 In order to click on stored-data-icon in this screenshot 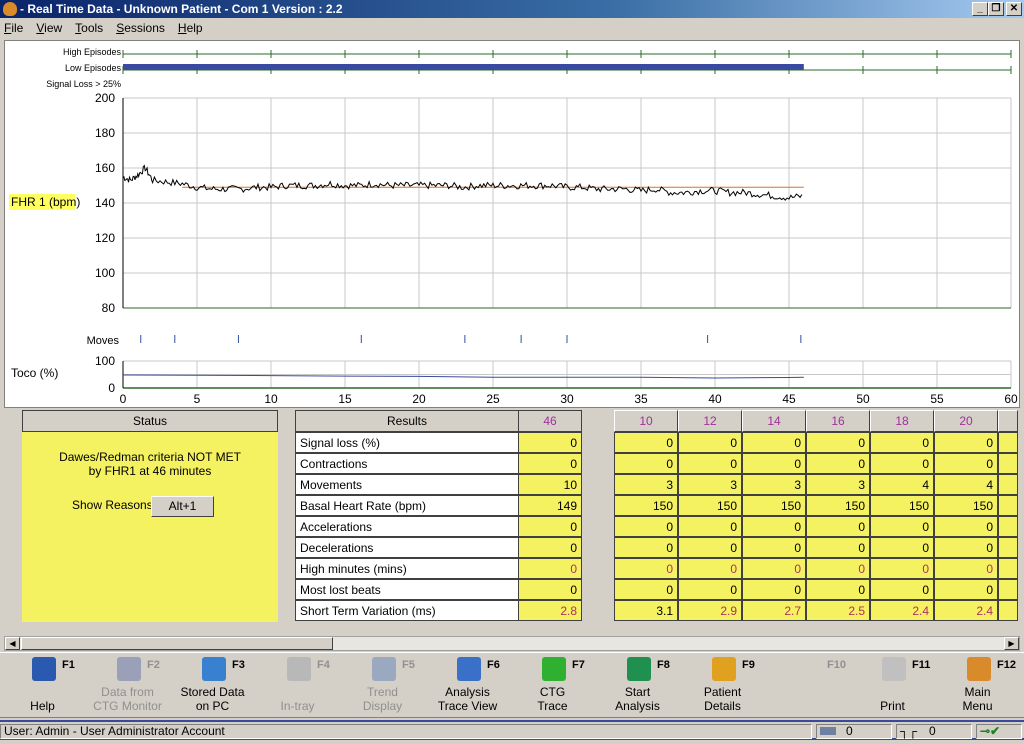, I will do `click(214, 669)`.